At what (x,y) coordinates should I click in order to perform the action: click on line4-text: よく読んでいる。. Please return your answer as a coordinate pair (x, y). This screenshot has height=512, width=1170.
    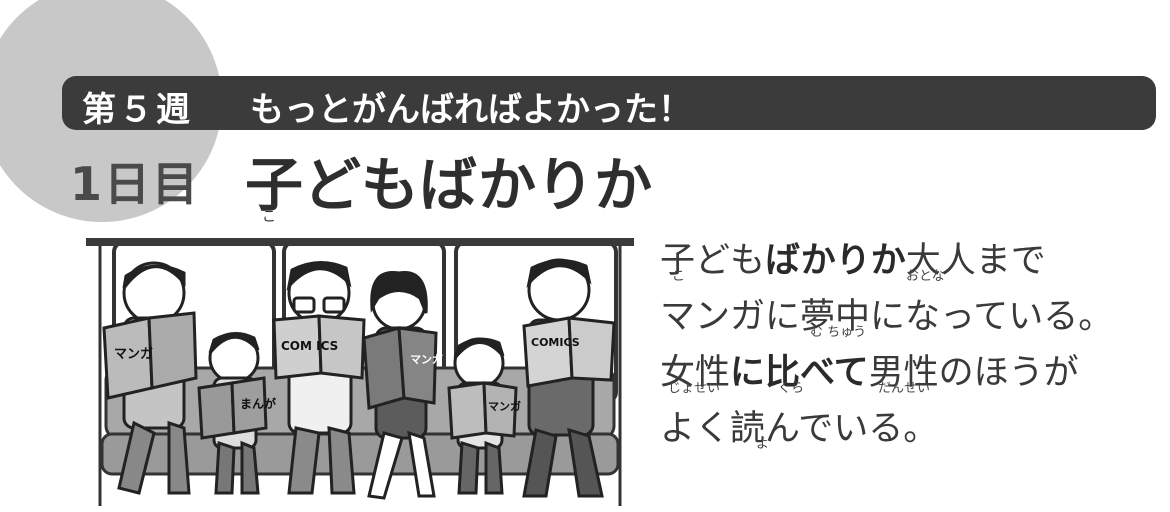
    Looking at the image, I should click on (799, 429).